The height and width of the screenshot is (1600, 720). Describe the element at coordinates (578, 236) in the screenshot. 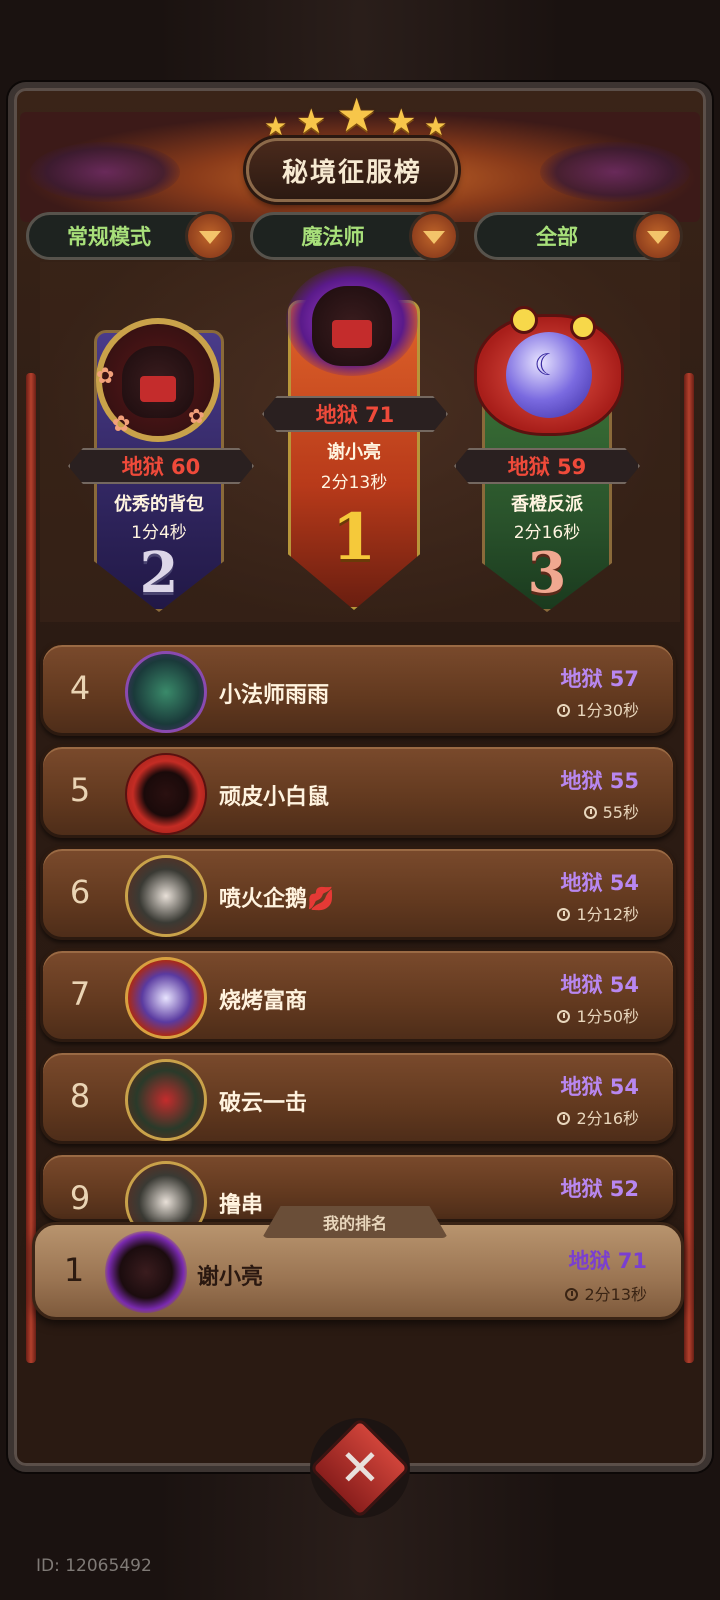

I see `scope-filter-dropdown: 全部` at that location.